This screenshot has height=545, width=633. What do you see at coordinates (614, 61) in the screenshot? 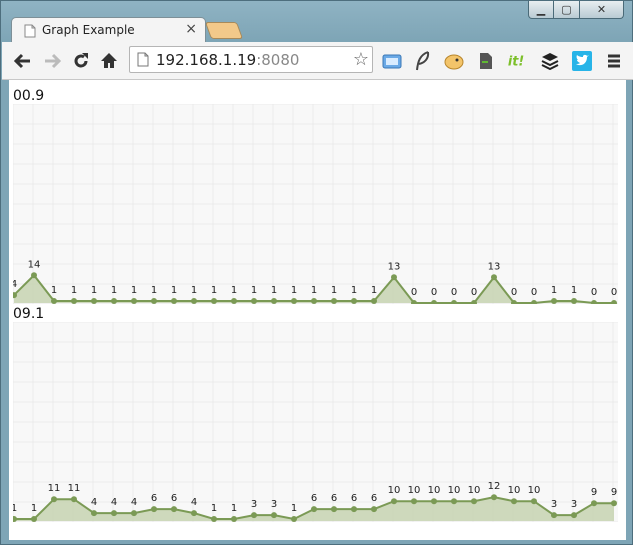
I see `menu-icon` at bounding box center [614, 61].